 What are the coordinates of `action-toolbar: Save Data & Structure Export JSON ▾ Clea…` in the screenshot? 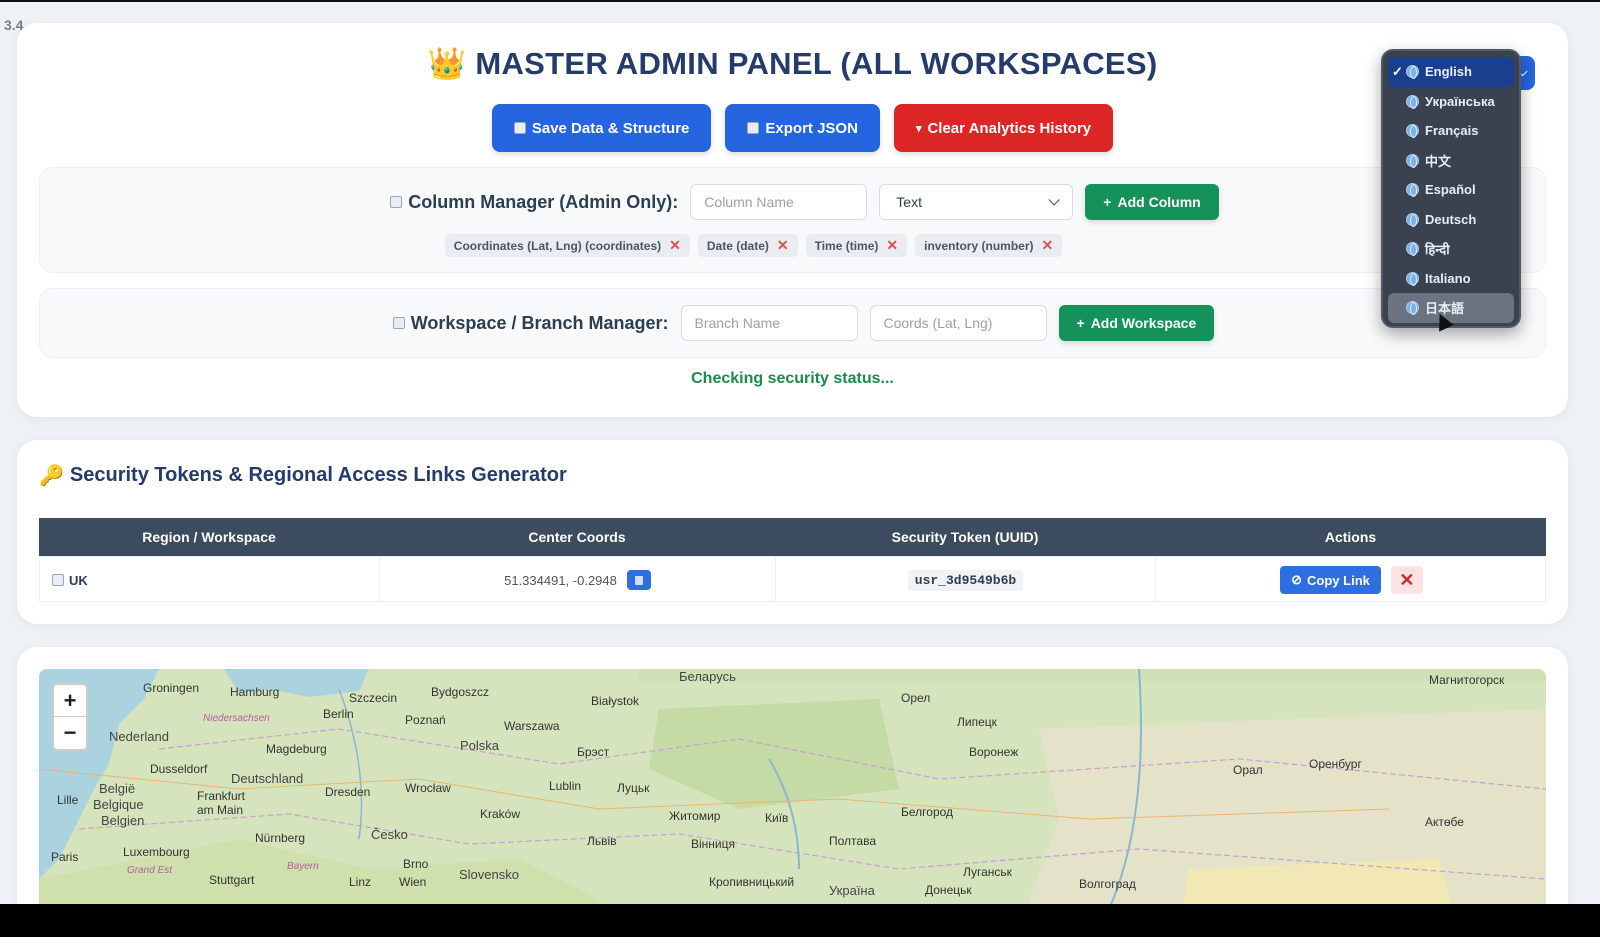 It's located at (792, 128).